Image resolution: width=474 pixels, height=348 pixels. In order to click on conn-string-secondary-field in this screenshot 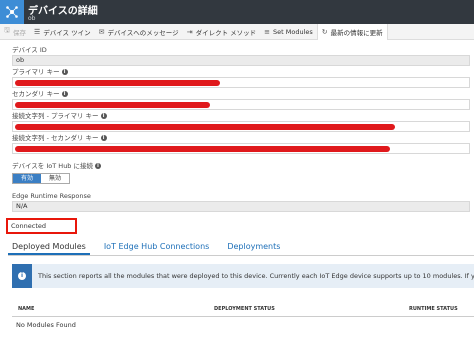, I will do `click(241, 148)`.